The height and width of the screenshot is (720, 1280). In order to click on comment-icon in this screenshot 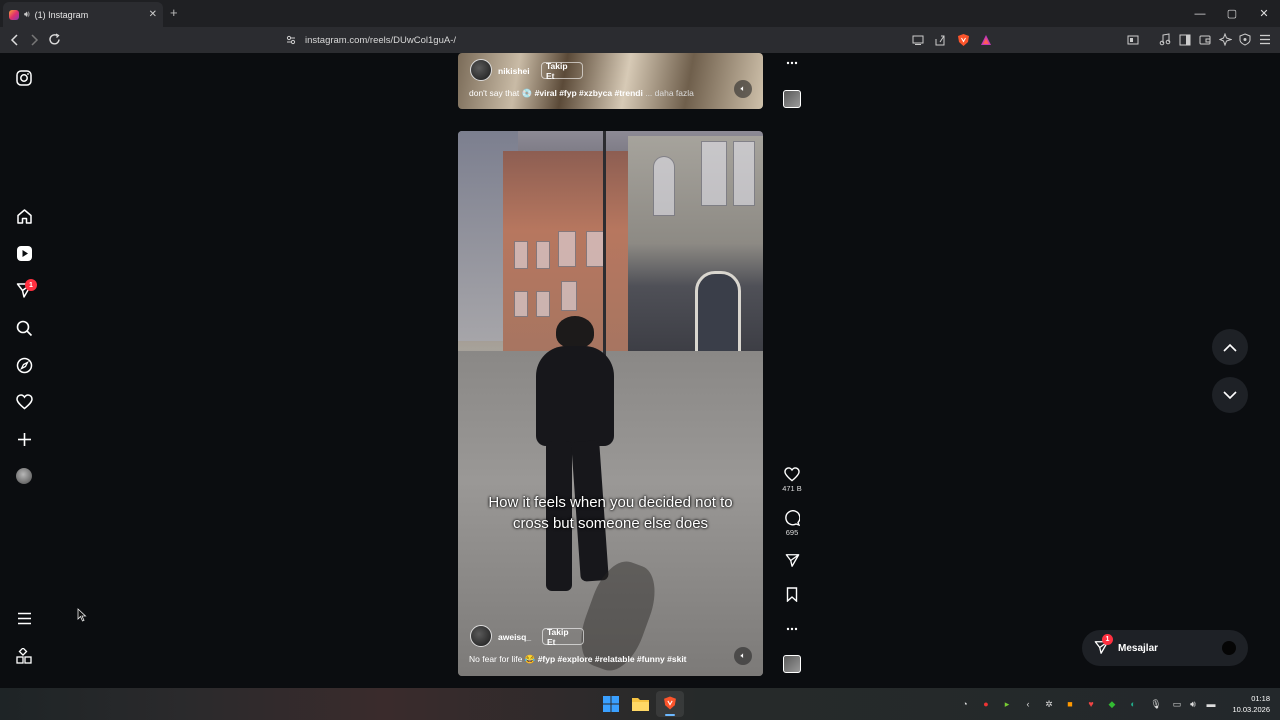, I will do `click(792, 518)`.